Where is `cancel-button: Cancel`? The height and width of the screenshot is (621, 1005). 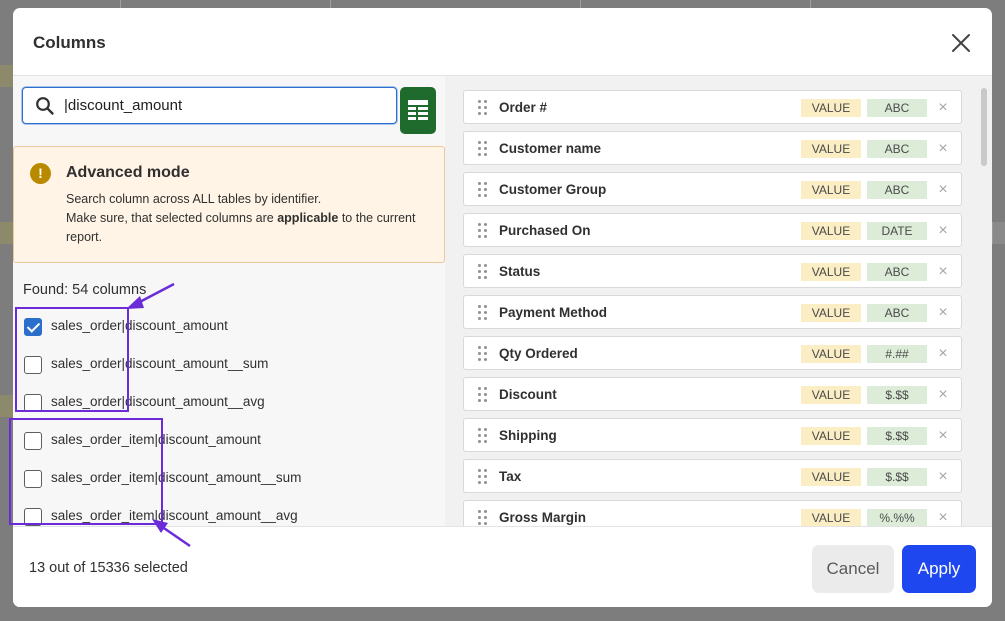 cancel-button: Cancel is located at coordinates (853, 569).